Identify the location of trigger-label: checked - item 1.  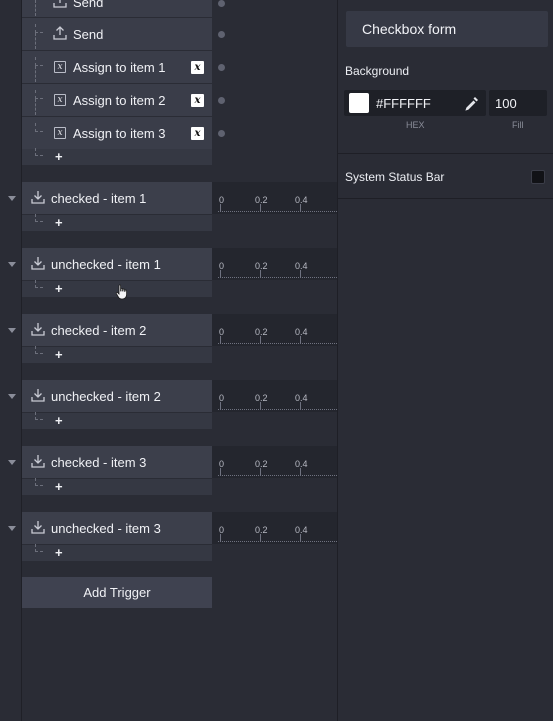
(99, 198).